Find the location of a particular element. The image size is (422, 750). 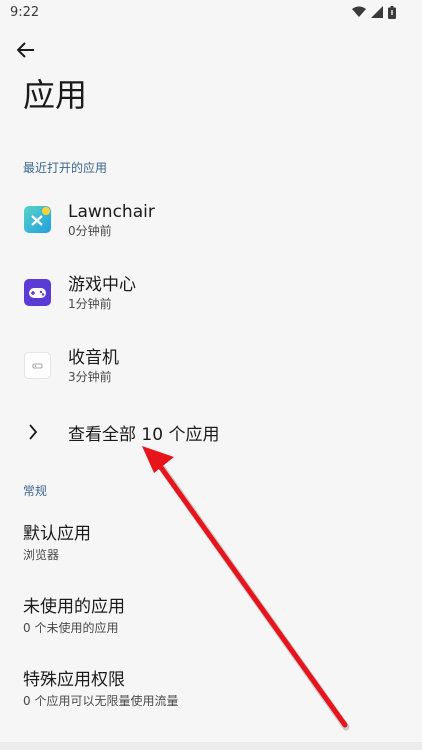

arrow-left-icon is located at coordinates (25, 50).